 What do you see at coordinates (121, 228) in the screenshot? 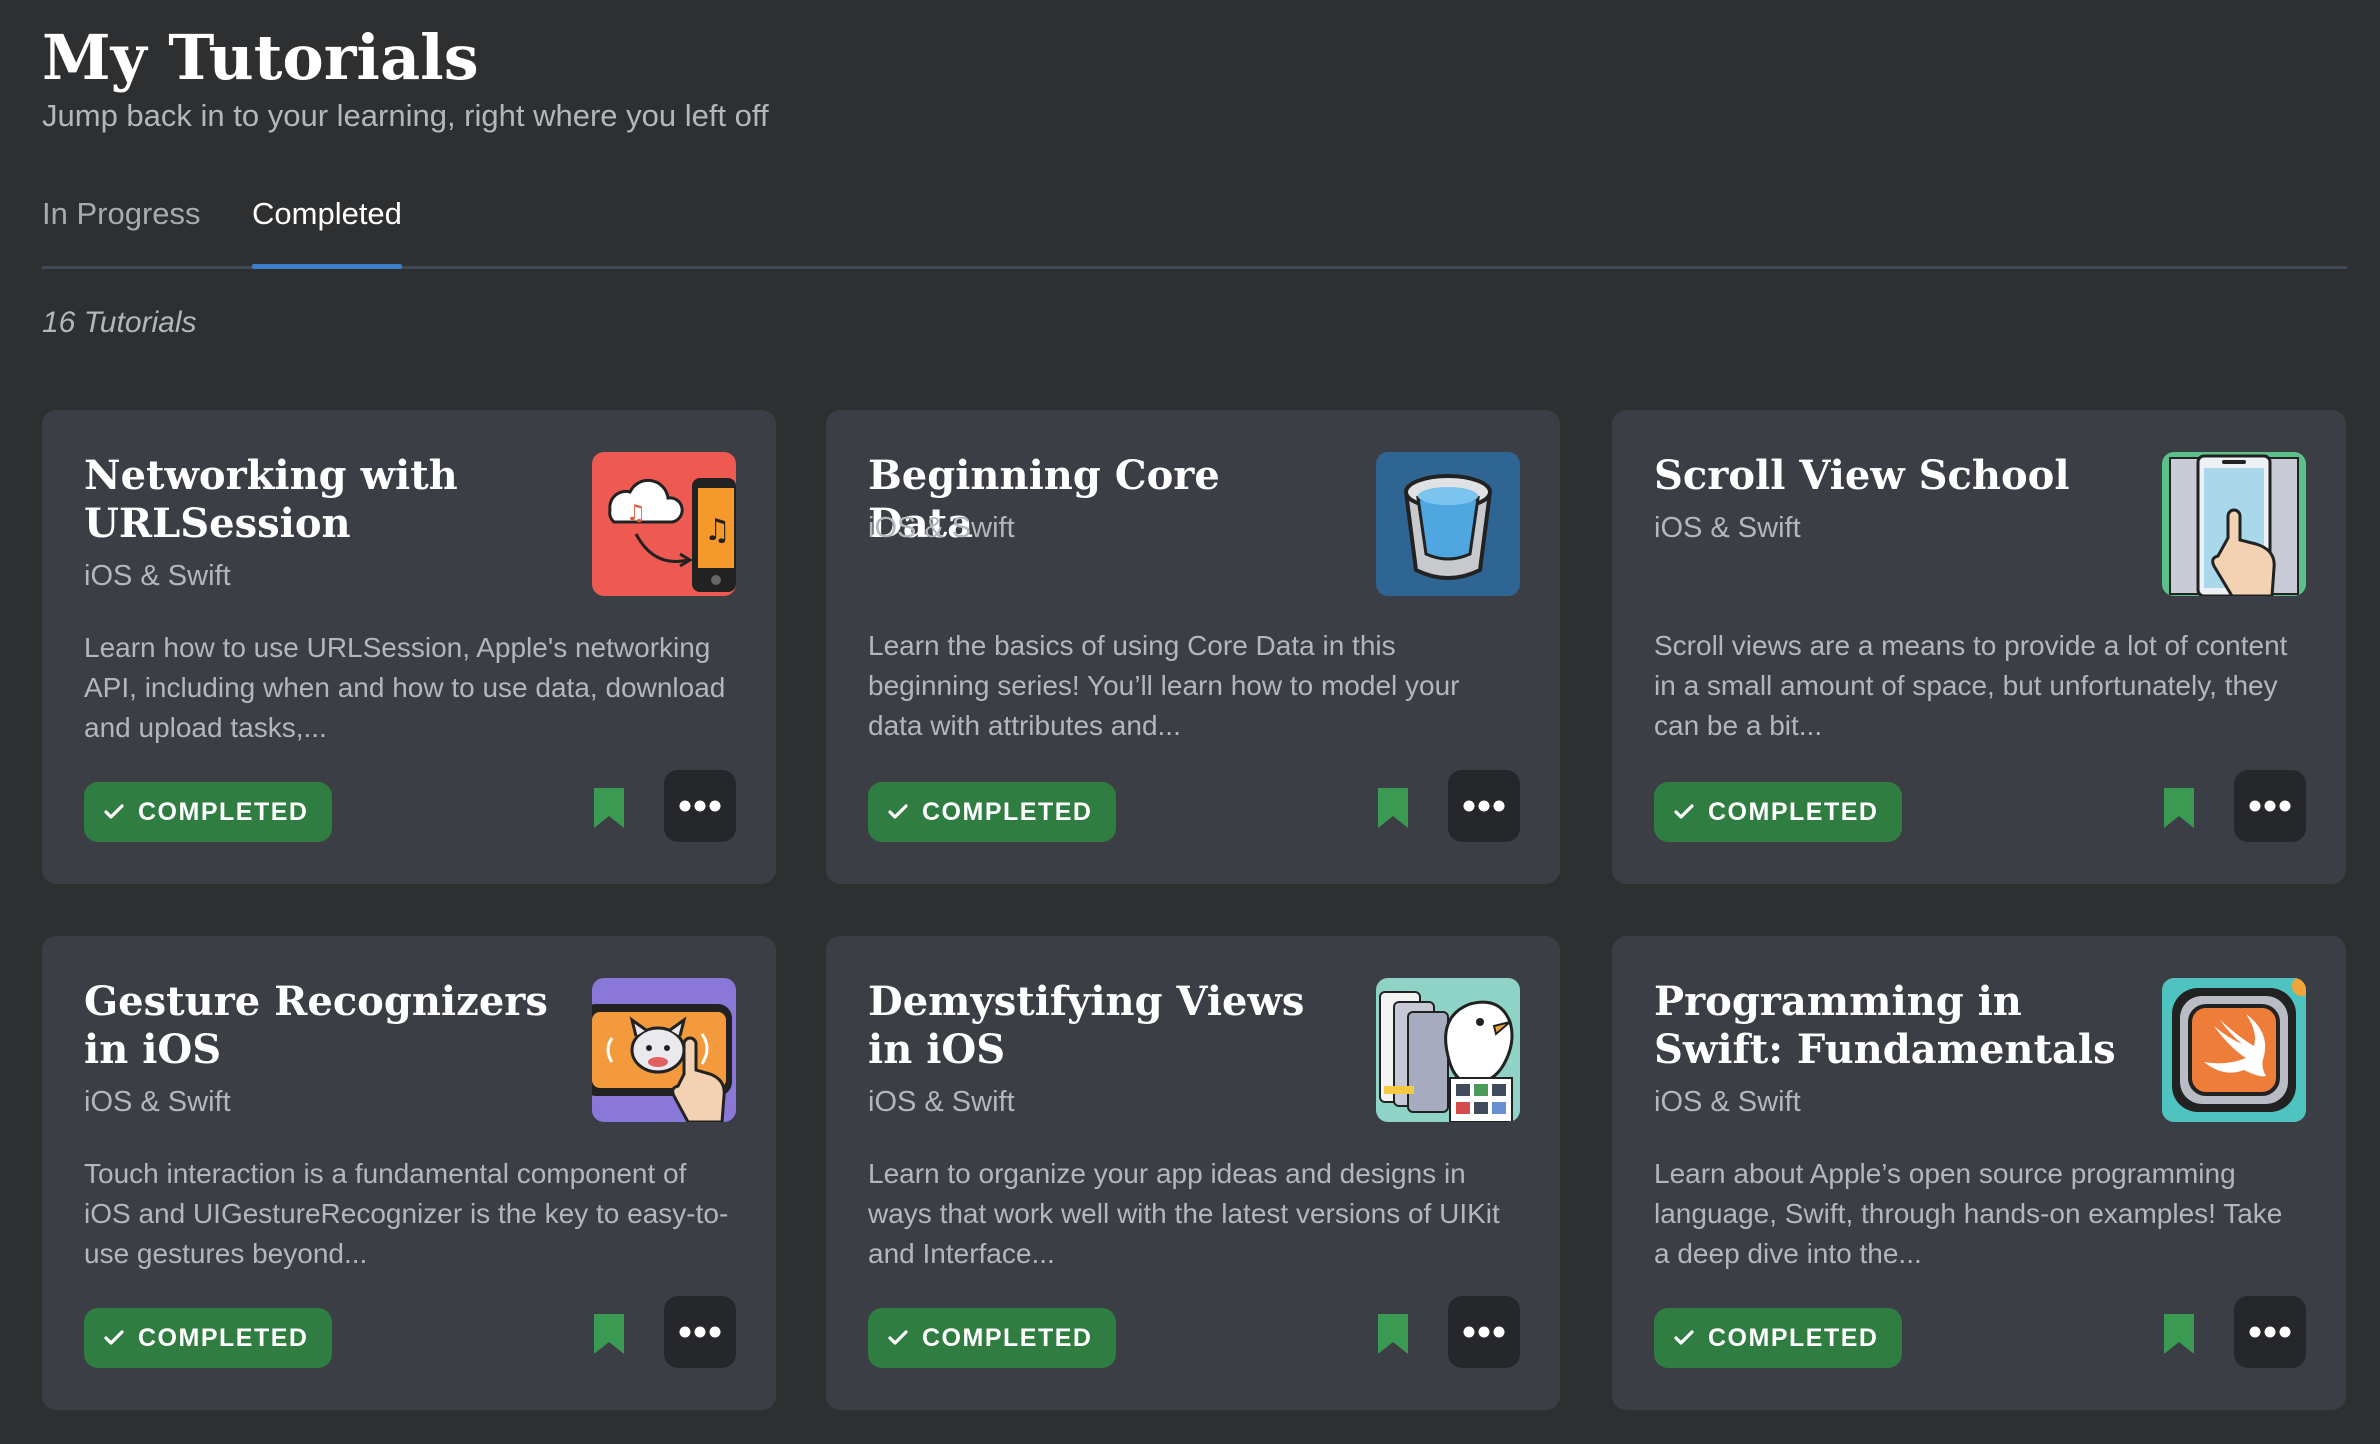
I see `tab-in-progress: In Progress` at bounding box center [121, 228].